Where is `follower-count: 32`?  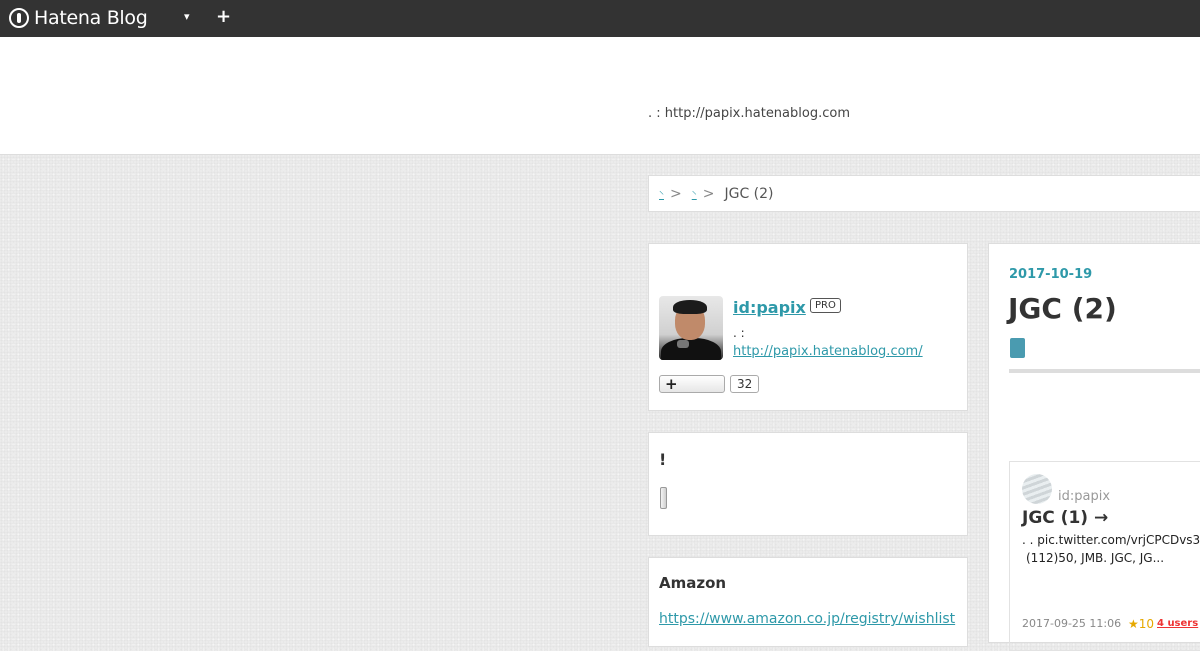 follower-count: 32 is located at coordinates (745, 384).